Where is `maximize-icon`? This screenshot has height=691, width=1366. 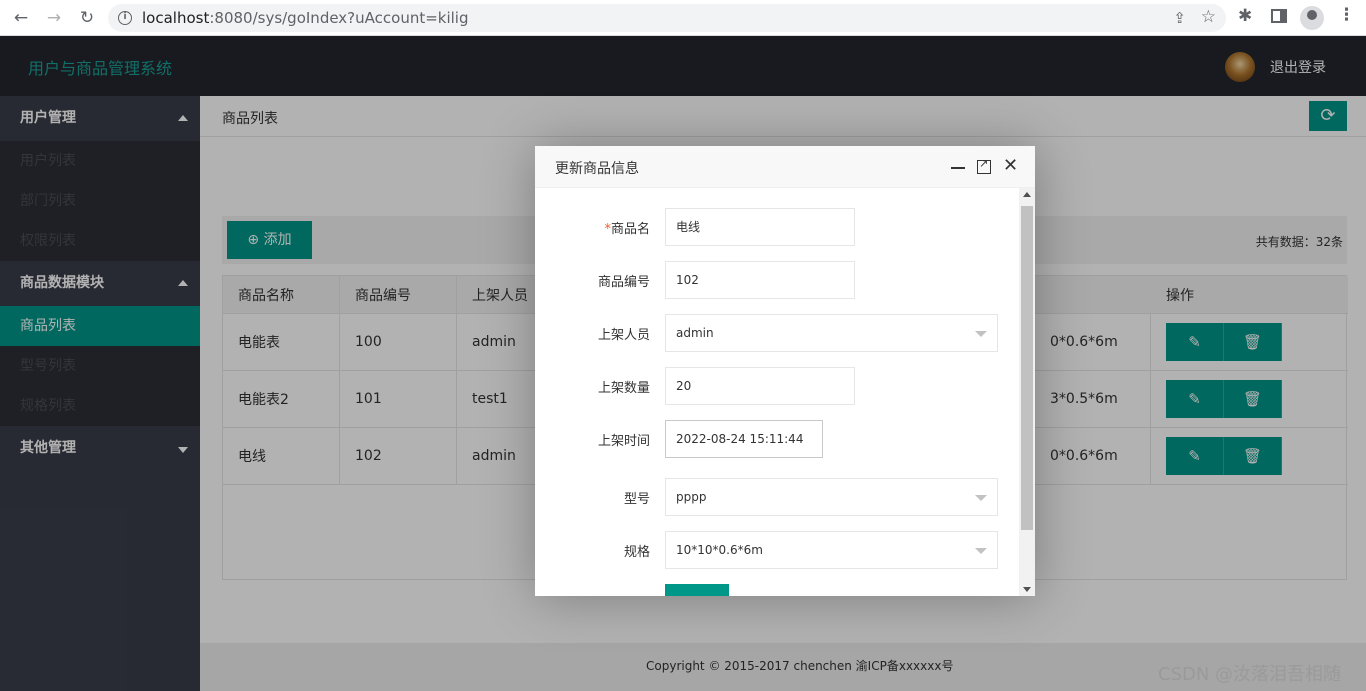
maximize-icon is located at coordinates (984, 165).